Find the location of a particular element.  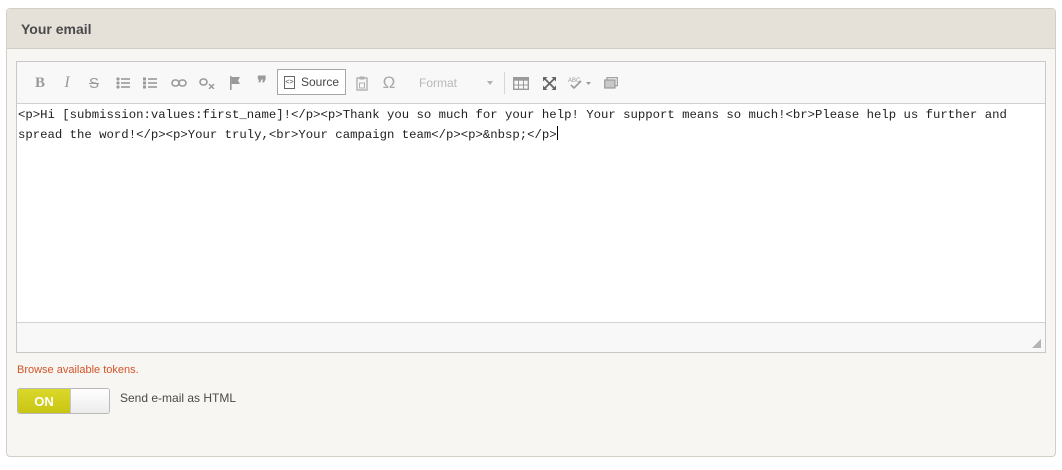

table-button is located at coordinates (521, 83).